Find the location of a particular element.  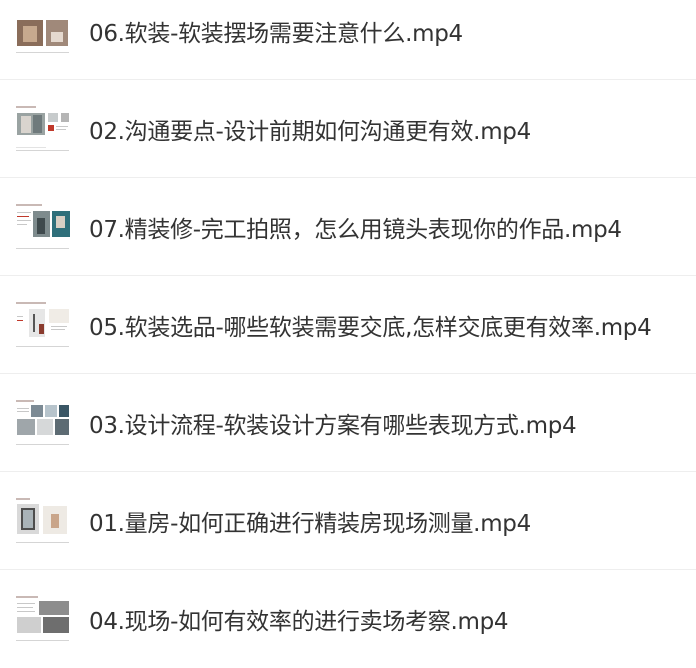

file-name: 02.沟通要点-设计前期如何沟通更有效.mp4 is located at coordinates (310, 131).